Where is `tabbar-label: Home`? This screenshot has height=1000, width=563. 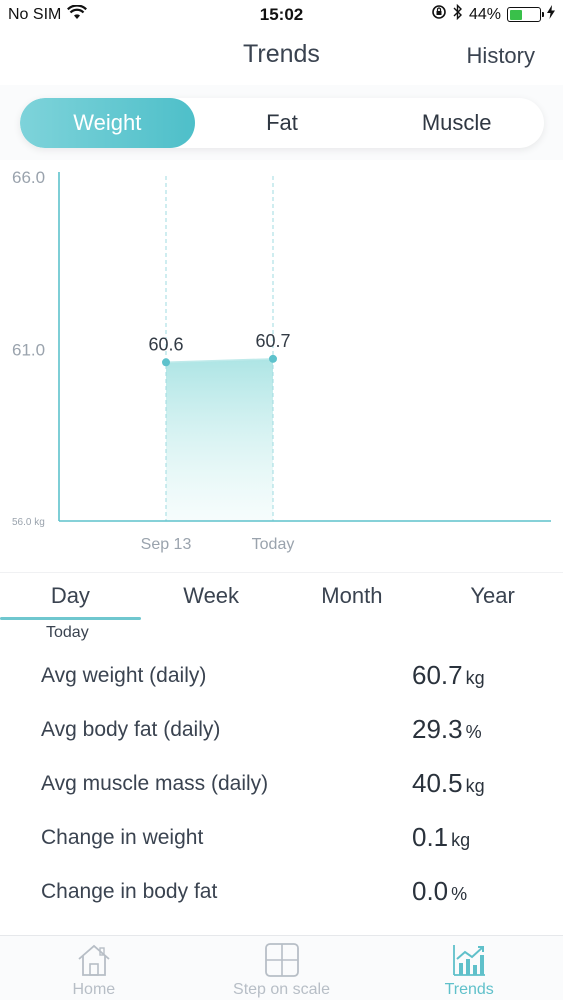 tabbar-label: Home is located at coordinates (94, 989).